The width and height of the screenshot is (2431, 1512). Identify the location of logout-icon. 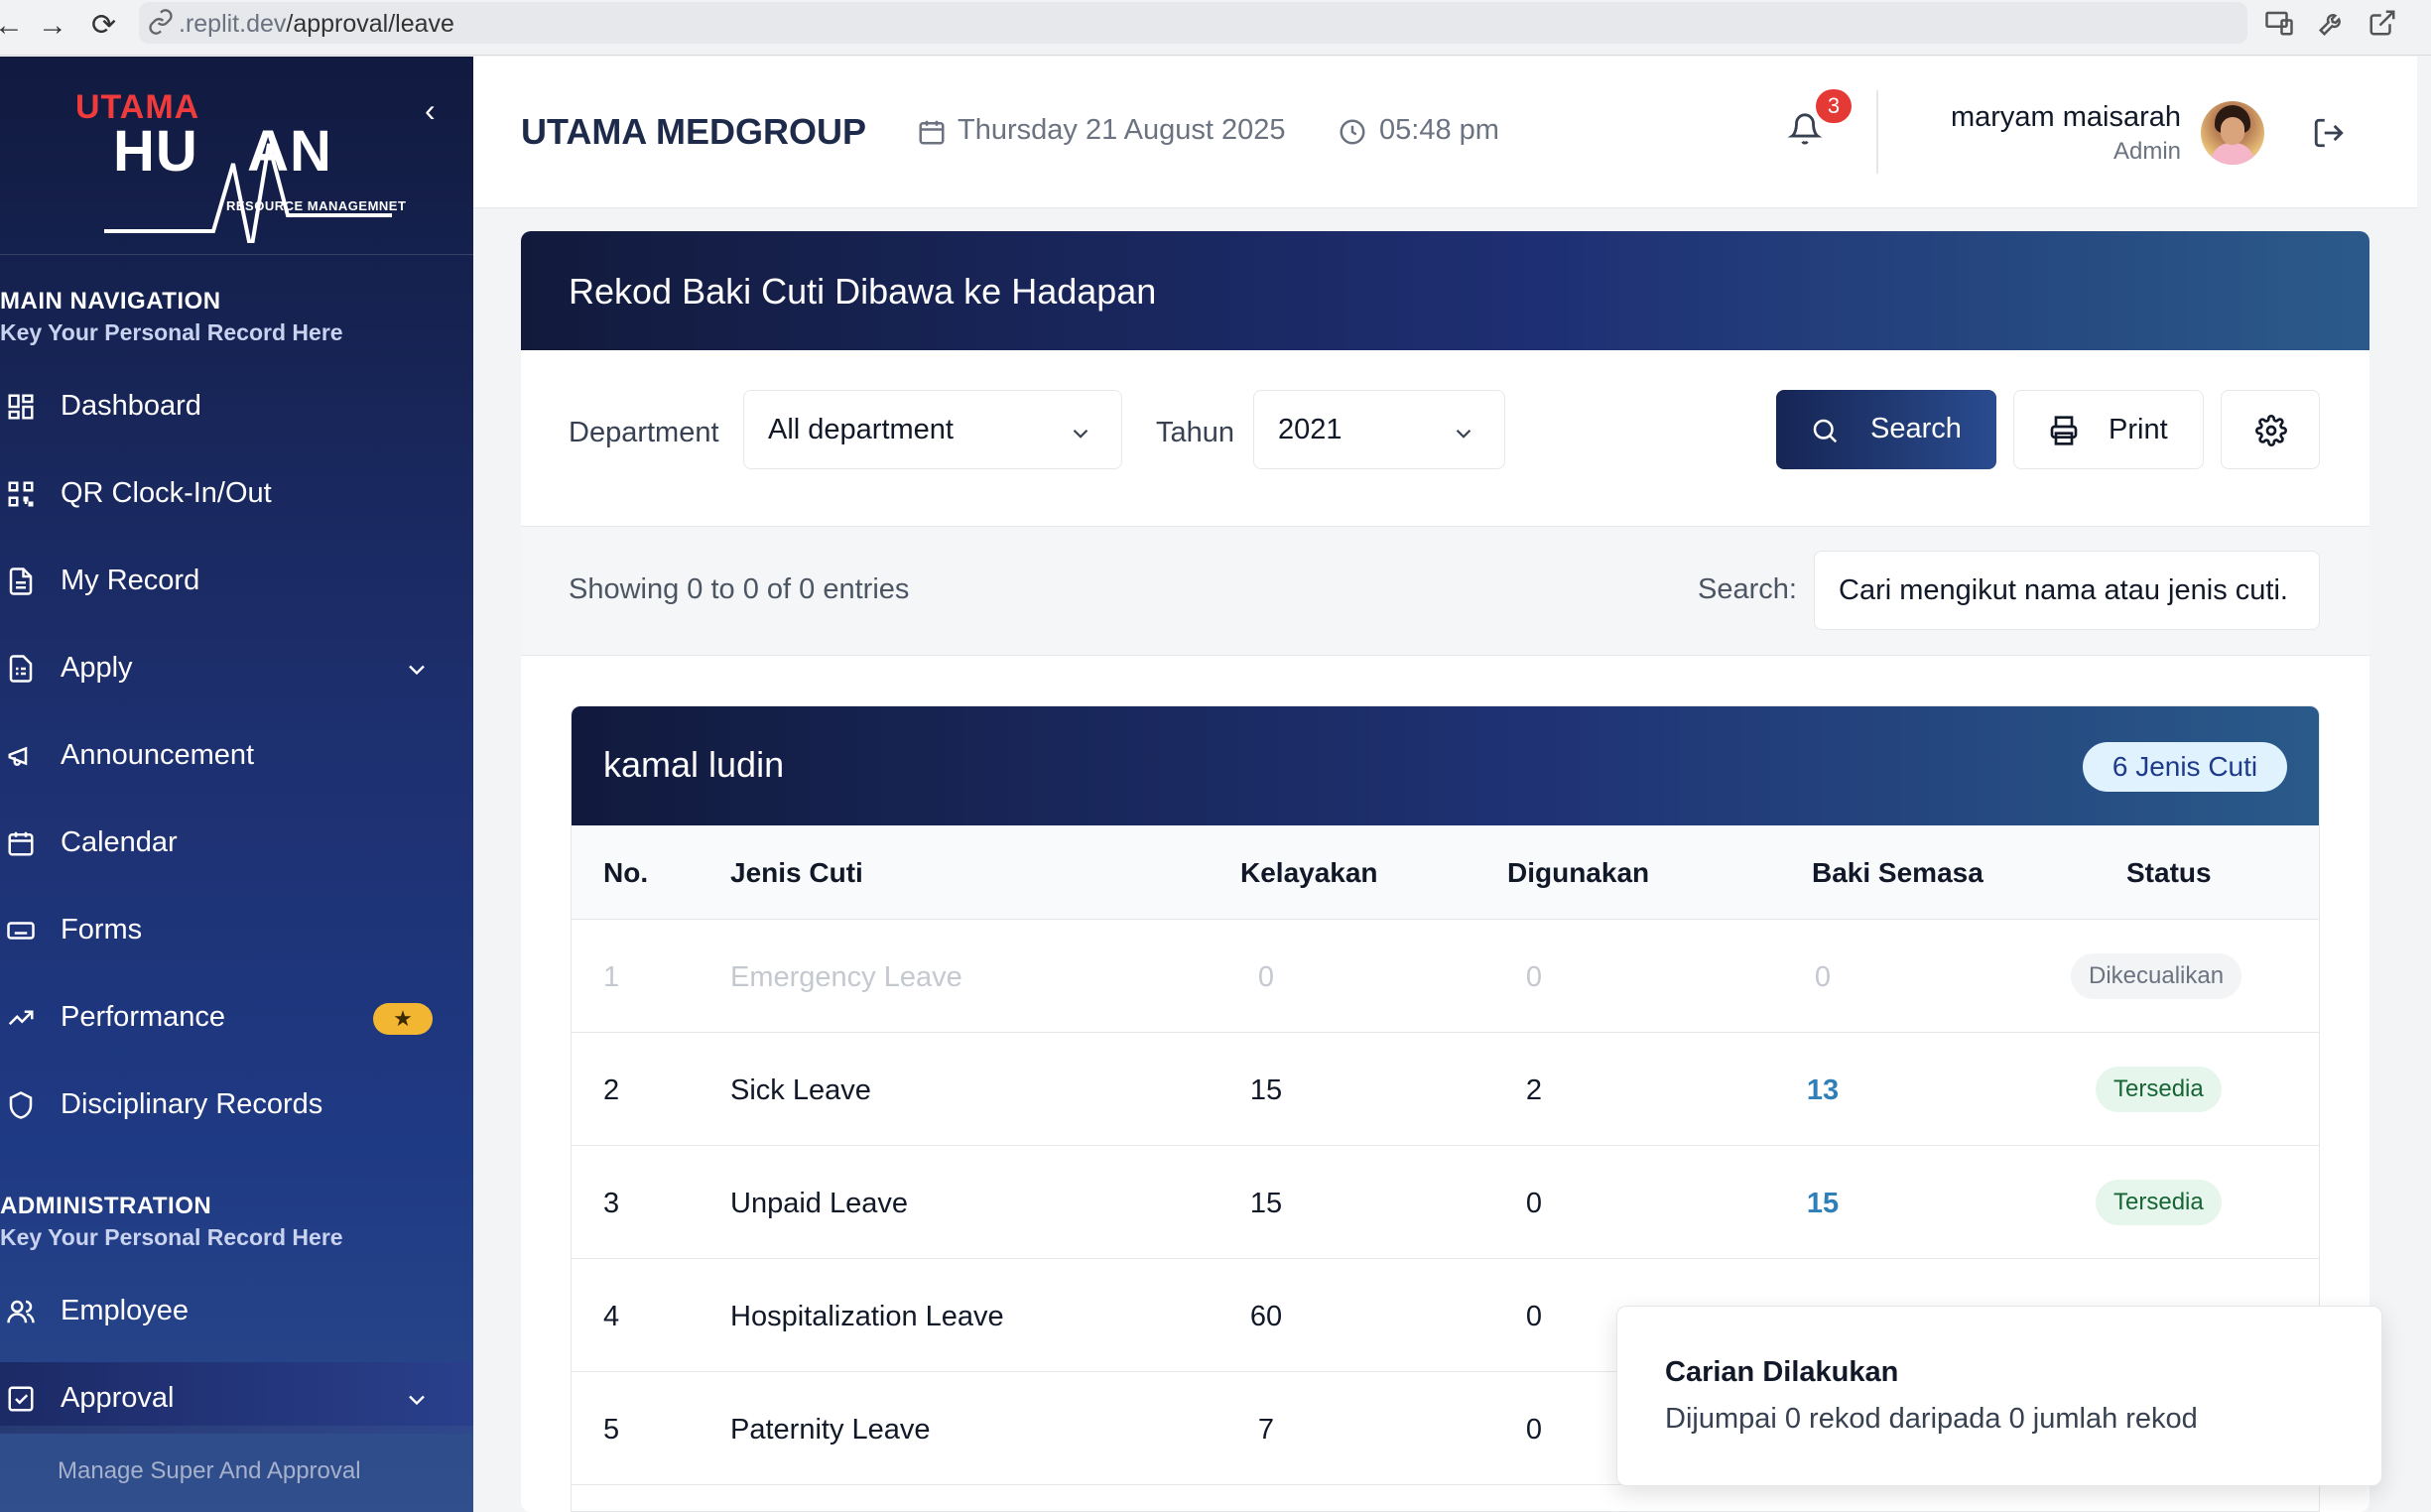
(2329, 133).